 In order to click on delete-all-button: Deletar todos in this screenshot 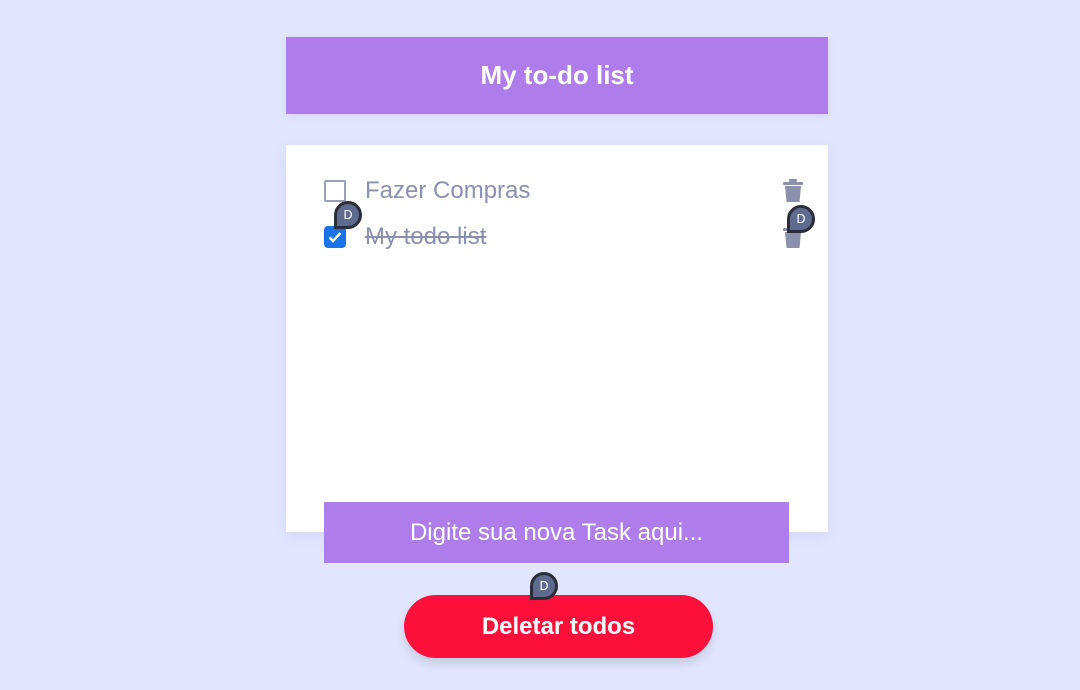, I will do `click(558, 626)`.